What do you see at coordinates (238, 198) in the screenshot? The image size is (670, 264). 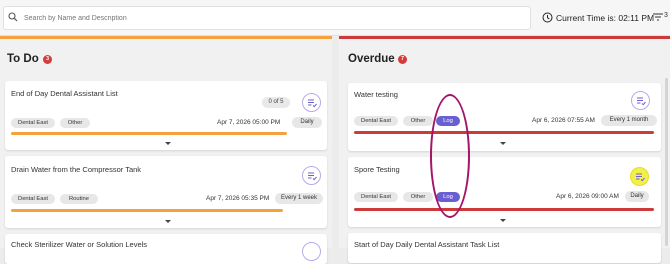 I see `due-datetime: Apr 7, 2026 05:35 PM` at bounding box center [238, 198].